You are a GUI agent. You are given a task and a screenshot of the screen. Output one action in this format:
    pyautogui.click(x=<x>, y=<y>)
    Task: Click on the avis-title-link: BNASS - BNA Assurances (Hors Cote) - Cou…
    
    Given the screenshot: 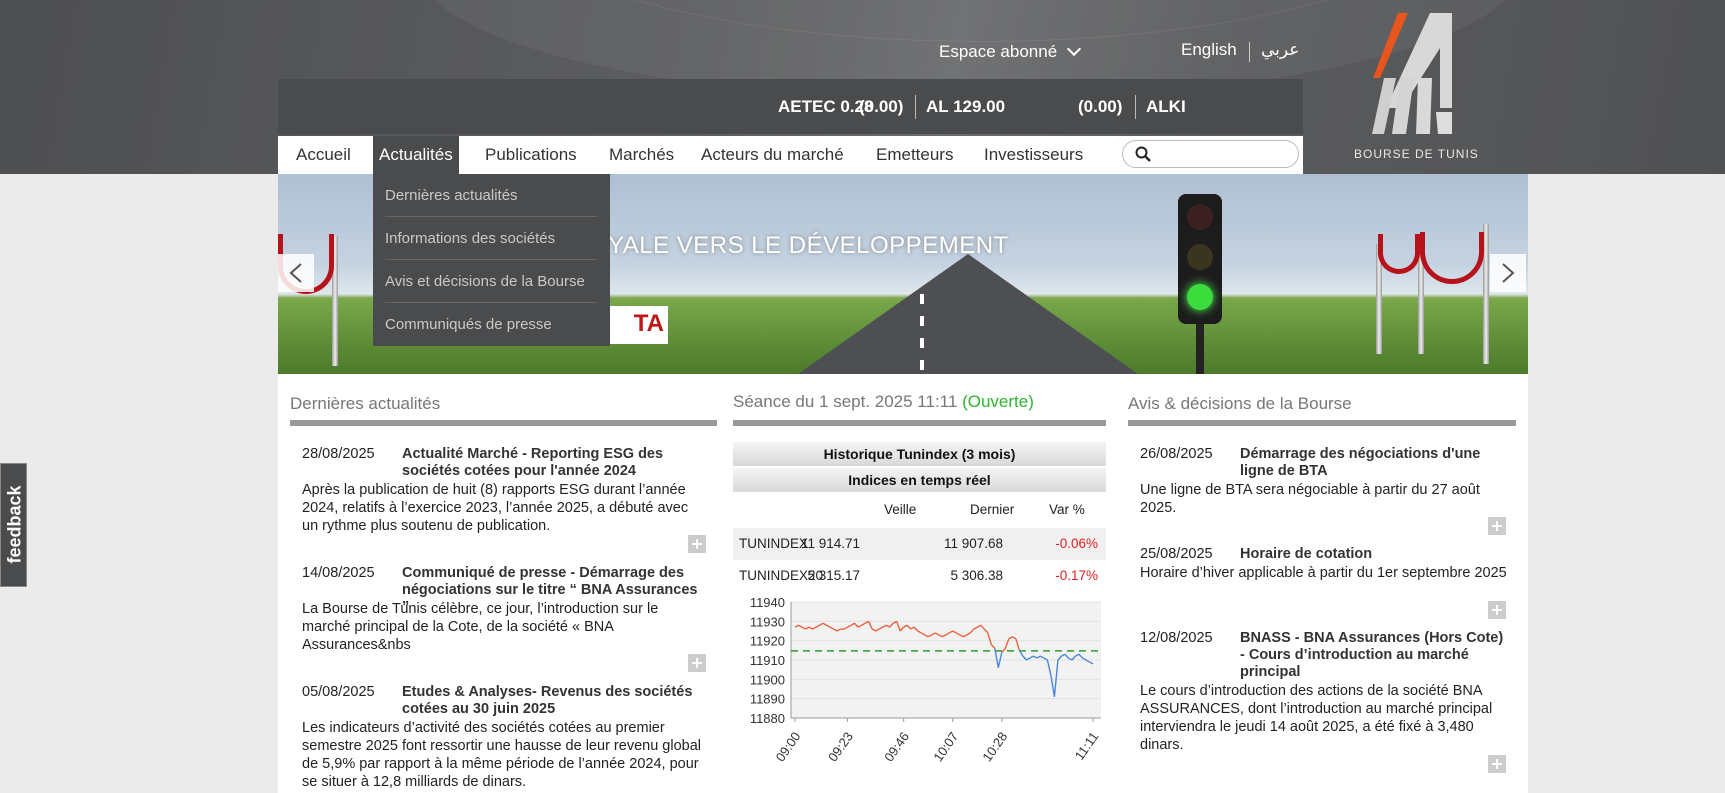 What is the action you would take?
    pyautogui.click(x=1375, y=655)
    